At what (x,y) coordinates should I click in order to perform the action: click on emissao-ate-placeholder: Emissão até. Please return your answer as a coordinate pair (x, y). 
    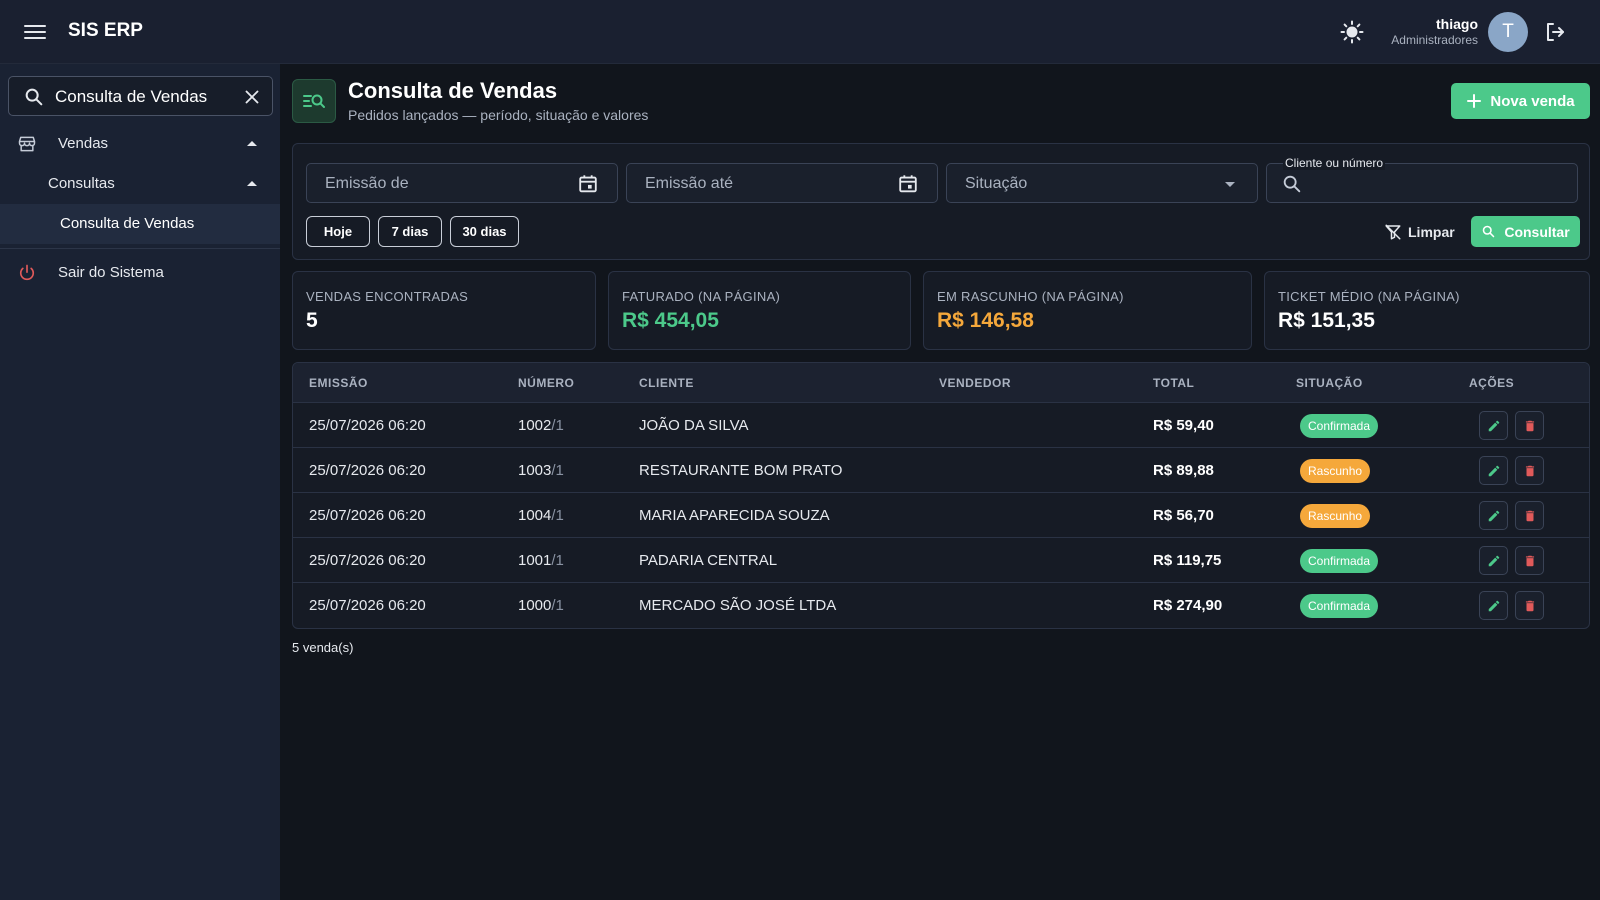
    Looking at the image, I should click on (689, 183).